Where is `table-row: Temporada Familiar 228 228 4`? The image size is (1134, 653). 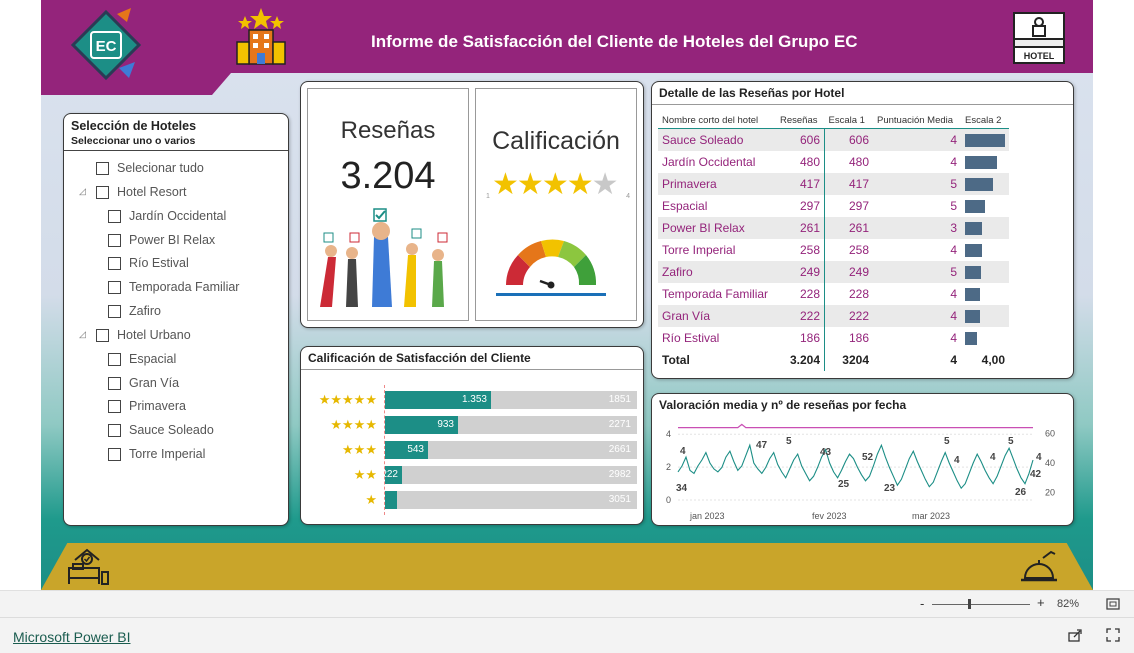
table-row: Temporada Familiar 228 228 4 is located at coordinates (833, 294).